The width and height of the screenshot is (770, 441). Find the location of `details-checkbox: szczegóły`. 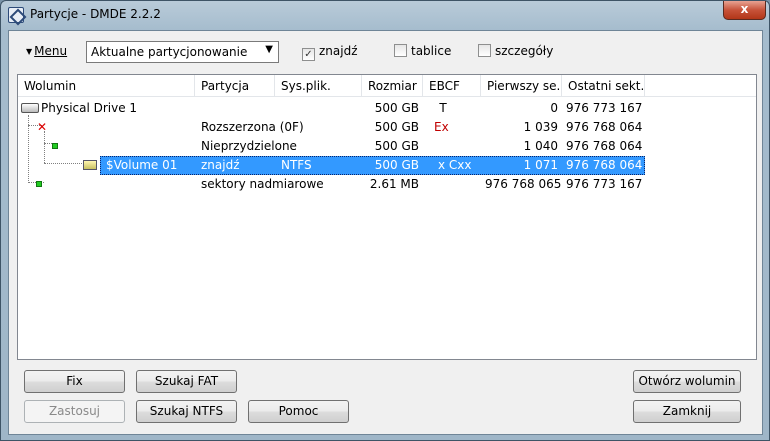

details-checkbox: szczegóły is located at coordinates (515, 51).